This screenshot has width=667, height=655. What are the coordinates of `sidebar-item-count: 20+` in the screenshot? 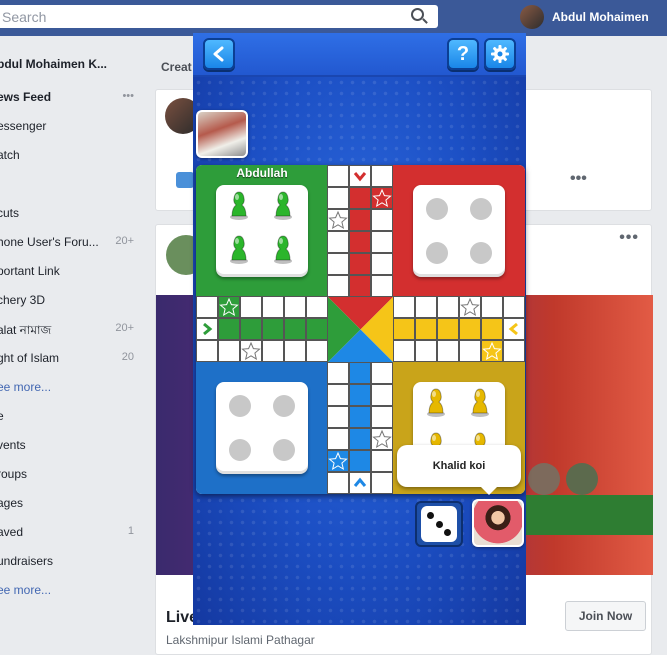 It's located at (124, 328).